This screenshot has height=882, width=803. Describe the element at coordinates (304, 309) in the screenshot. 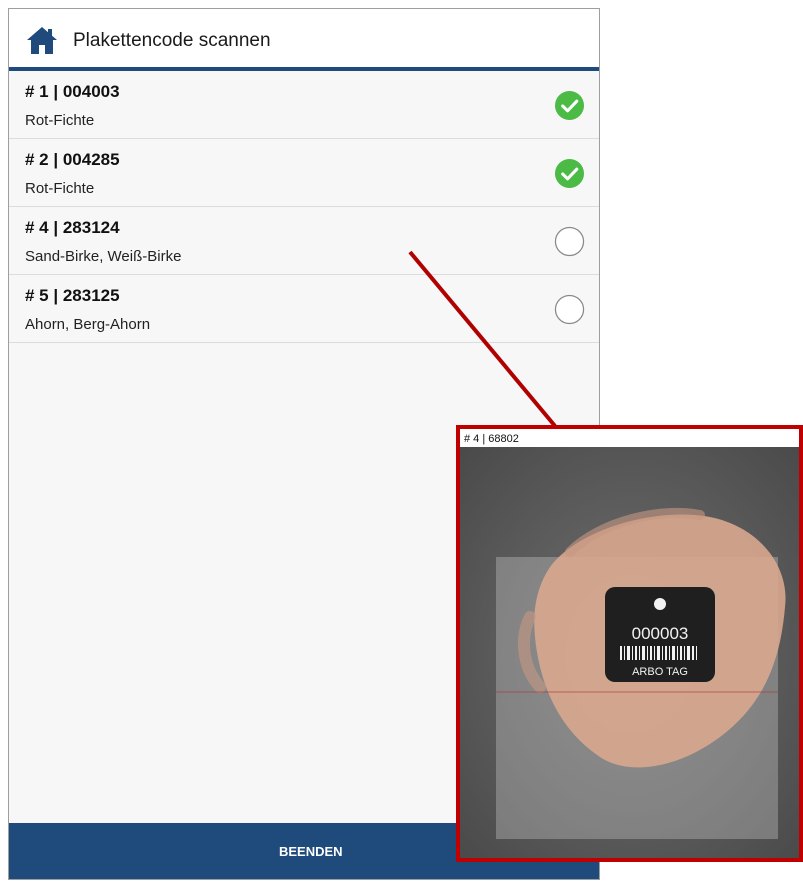

I see `list-item: # 5 | 283125 Ahorn, Berg-Ahorn` at that location.